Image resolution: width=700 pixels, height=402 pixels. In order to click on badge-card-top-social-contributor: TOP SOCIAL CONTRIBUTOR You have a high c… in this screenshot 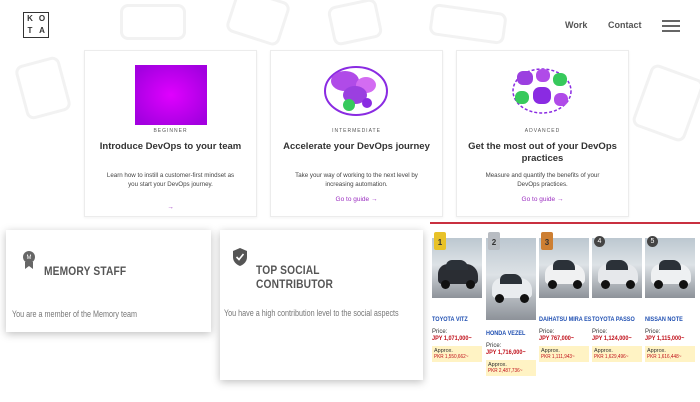, I will do `click(321, 305)`.